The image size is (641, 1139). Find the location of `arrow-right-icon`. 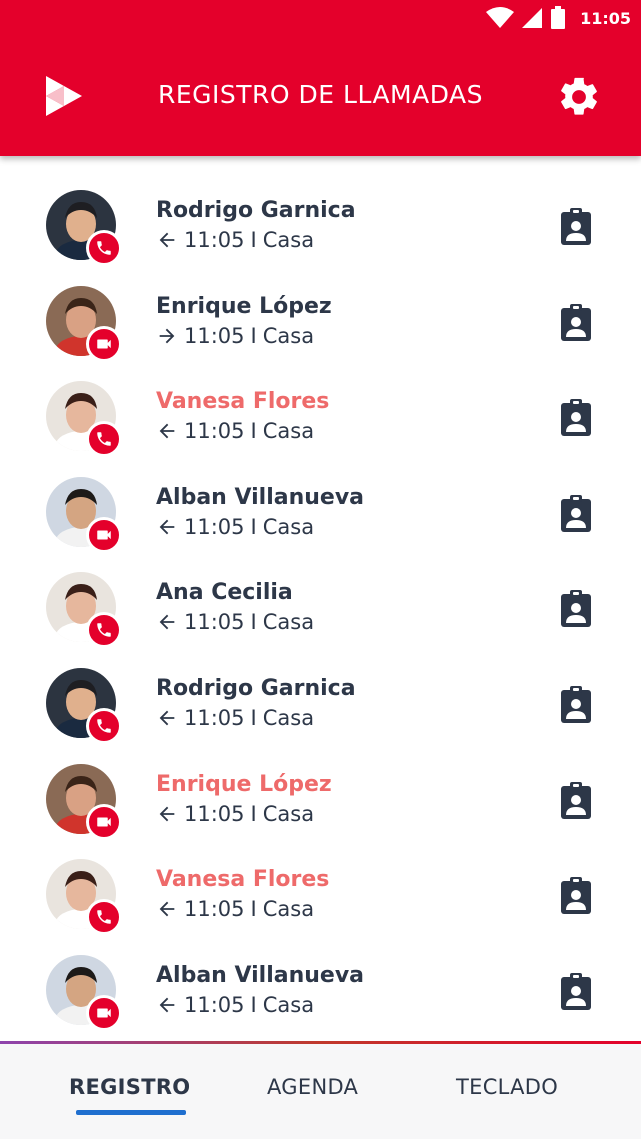

arrow-right-icon is located at coordinates (167, 336).